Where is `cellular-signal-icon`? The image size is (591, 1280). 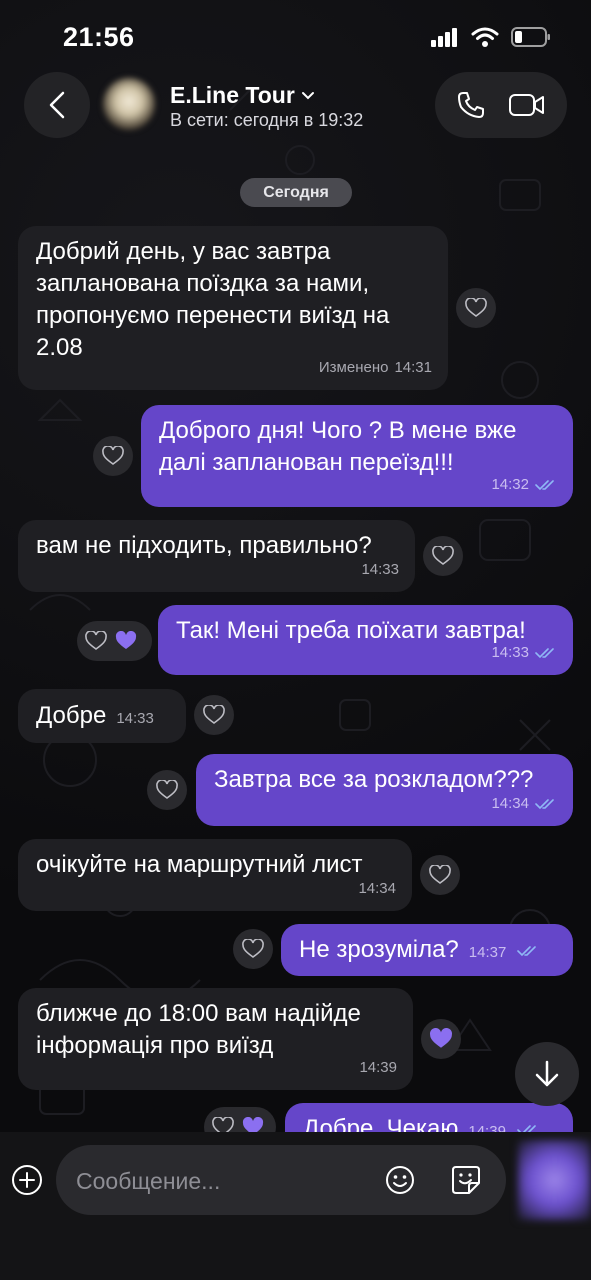
cellular-signal-icon is located at coordinates (444, 37).